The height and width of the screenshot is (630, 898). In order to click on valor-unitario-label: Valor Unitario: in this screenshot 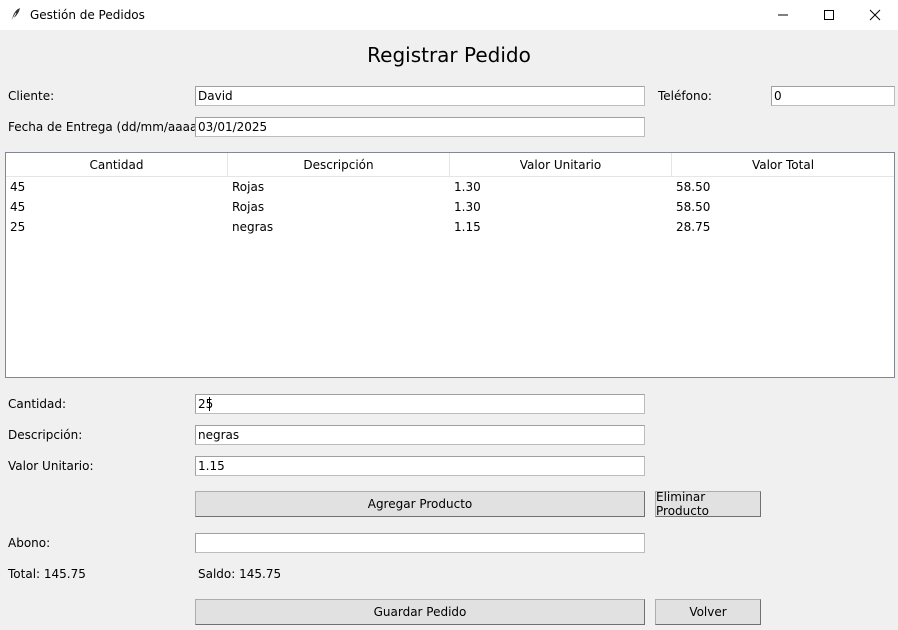, I will do `click(51, 466)`.